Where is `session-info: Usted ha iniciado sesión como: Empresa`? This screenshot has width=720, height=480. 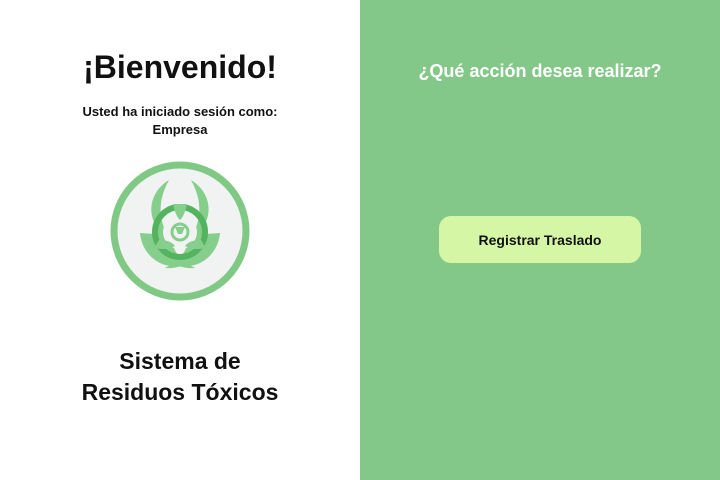 session-info: Usted ha iniciado sesión como: Empresa is located at coordinates (180, 121).